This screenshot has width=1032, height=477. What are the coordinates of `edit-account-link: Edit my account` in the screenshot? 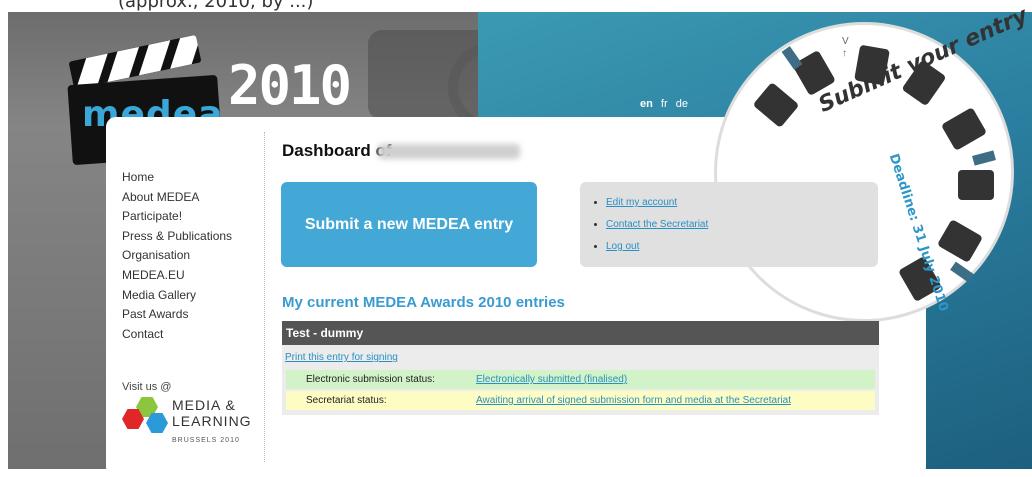 It's located at (641, 202).